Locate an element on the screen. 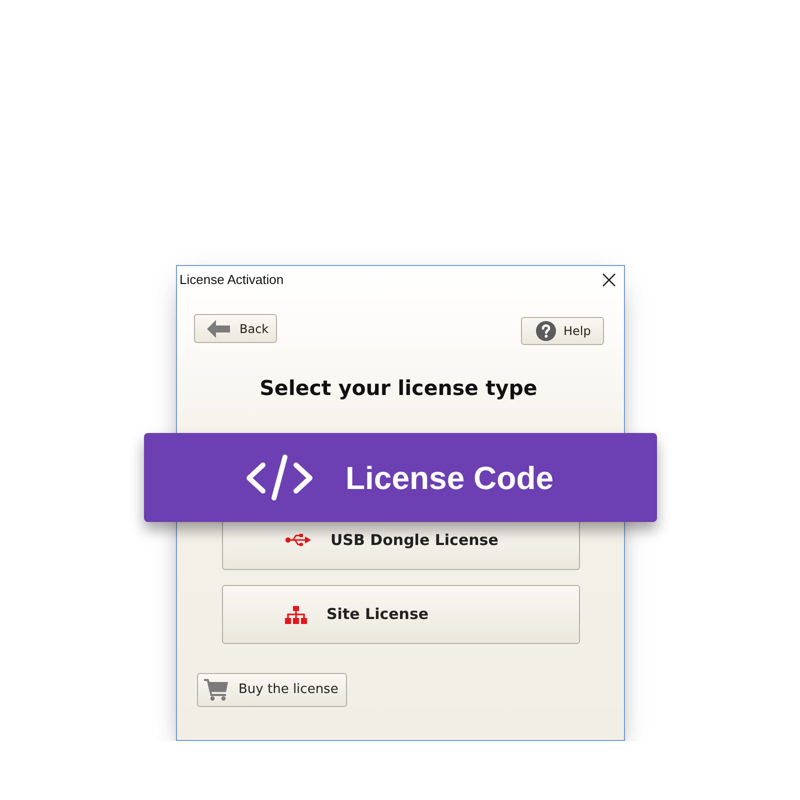 The height and width of the screenshot is (800, 800). buy-license-button: Buy the license is located at coordinates (272, 690).